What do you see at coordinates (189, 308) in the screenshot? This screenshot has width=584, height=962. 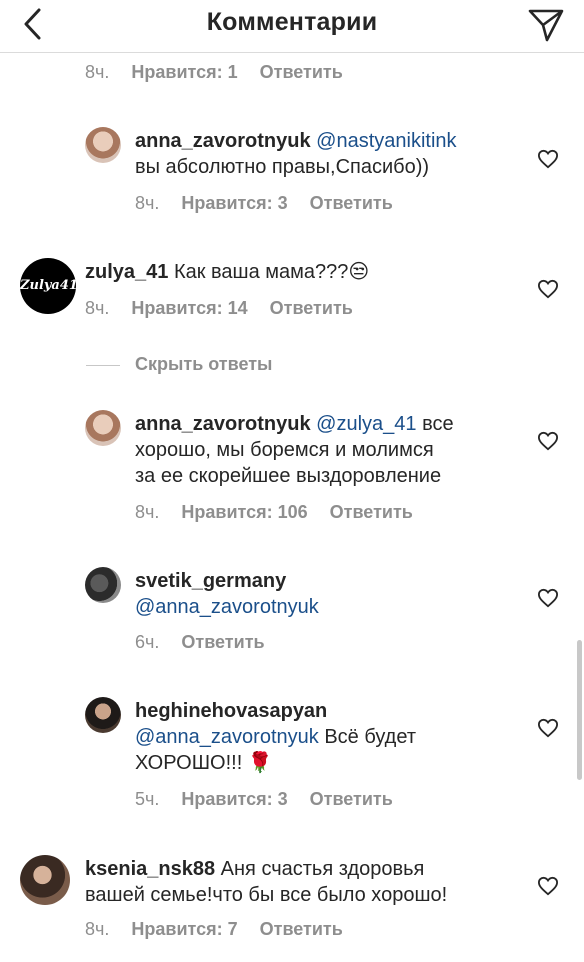 I see `likes-count: Нравится: 14` at bounding box center [189, 308].